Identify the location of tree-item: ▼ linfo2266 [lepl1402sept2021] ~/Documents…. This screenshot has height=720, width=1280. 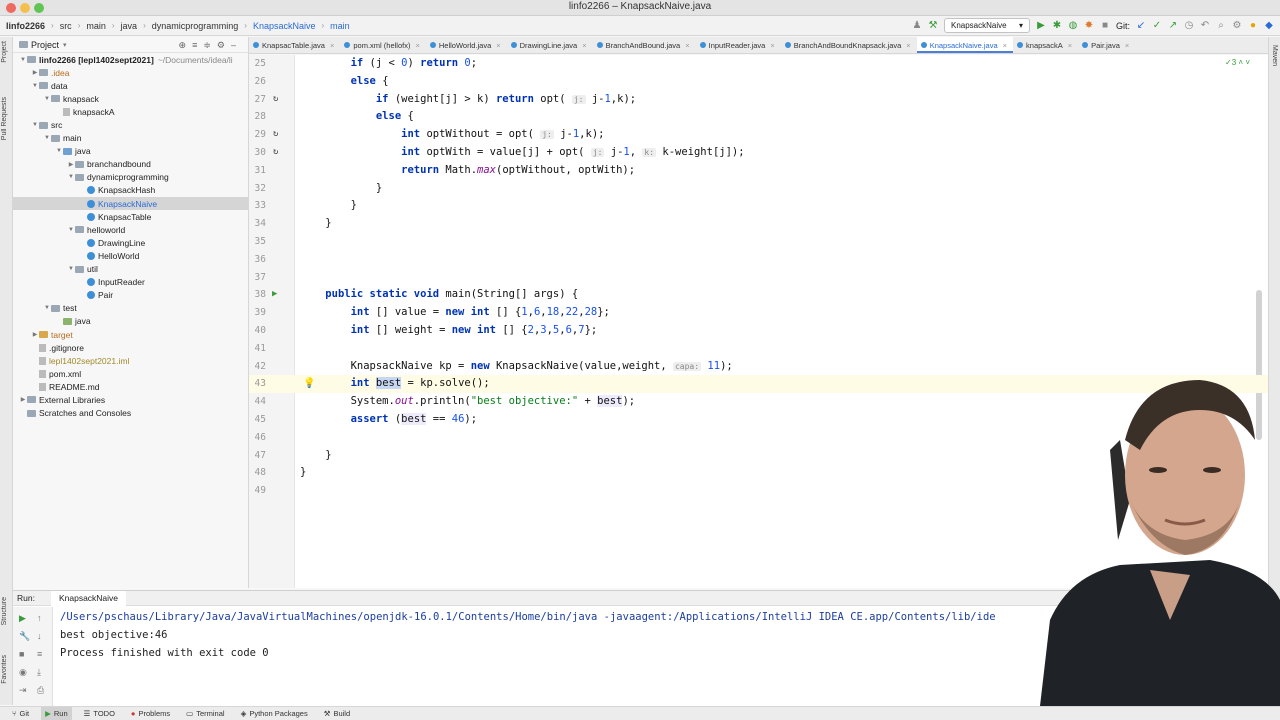
(130, 59).